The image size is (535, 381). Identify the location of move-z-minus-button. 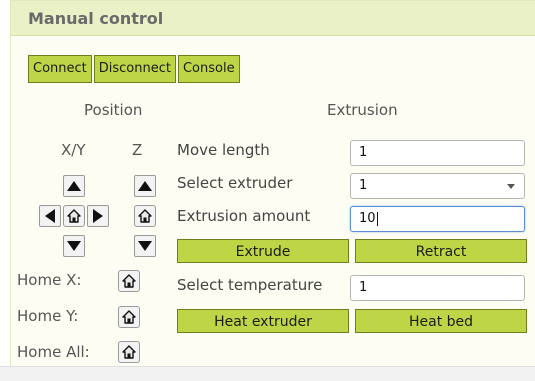
(145, 246).